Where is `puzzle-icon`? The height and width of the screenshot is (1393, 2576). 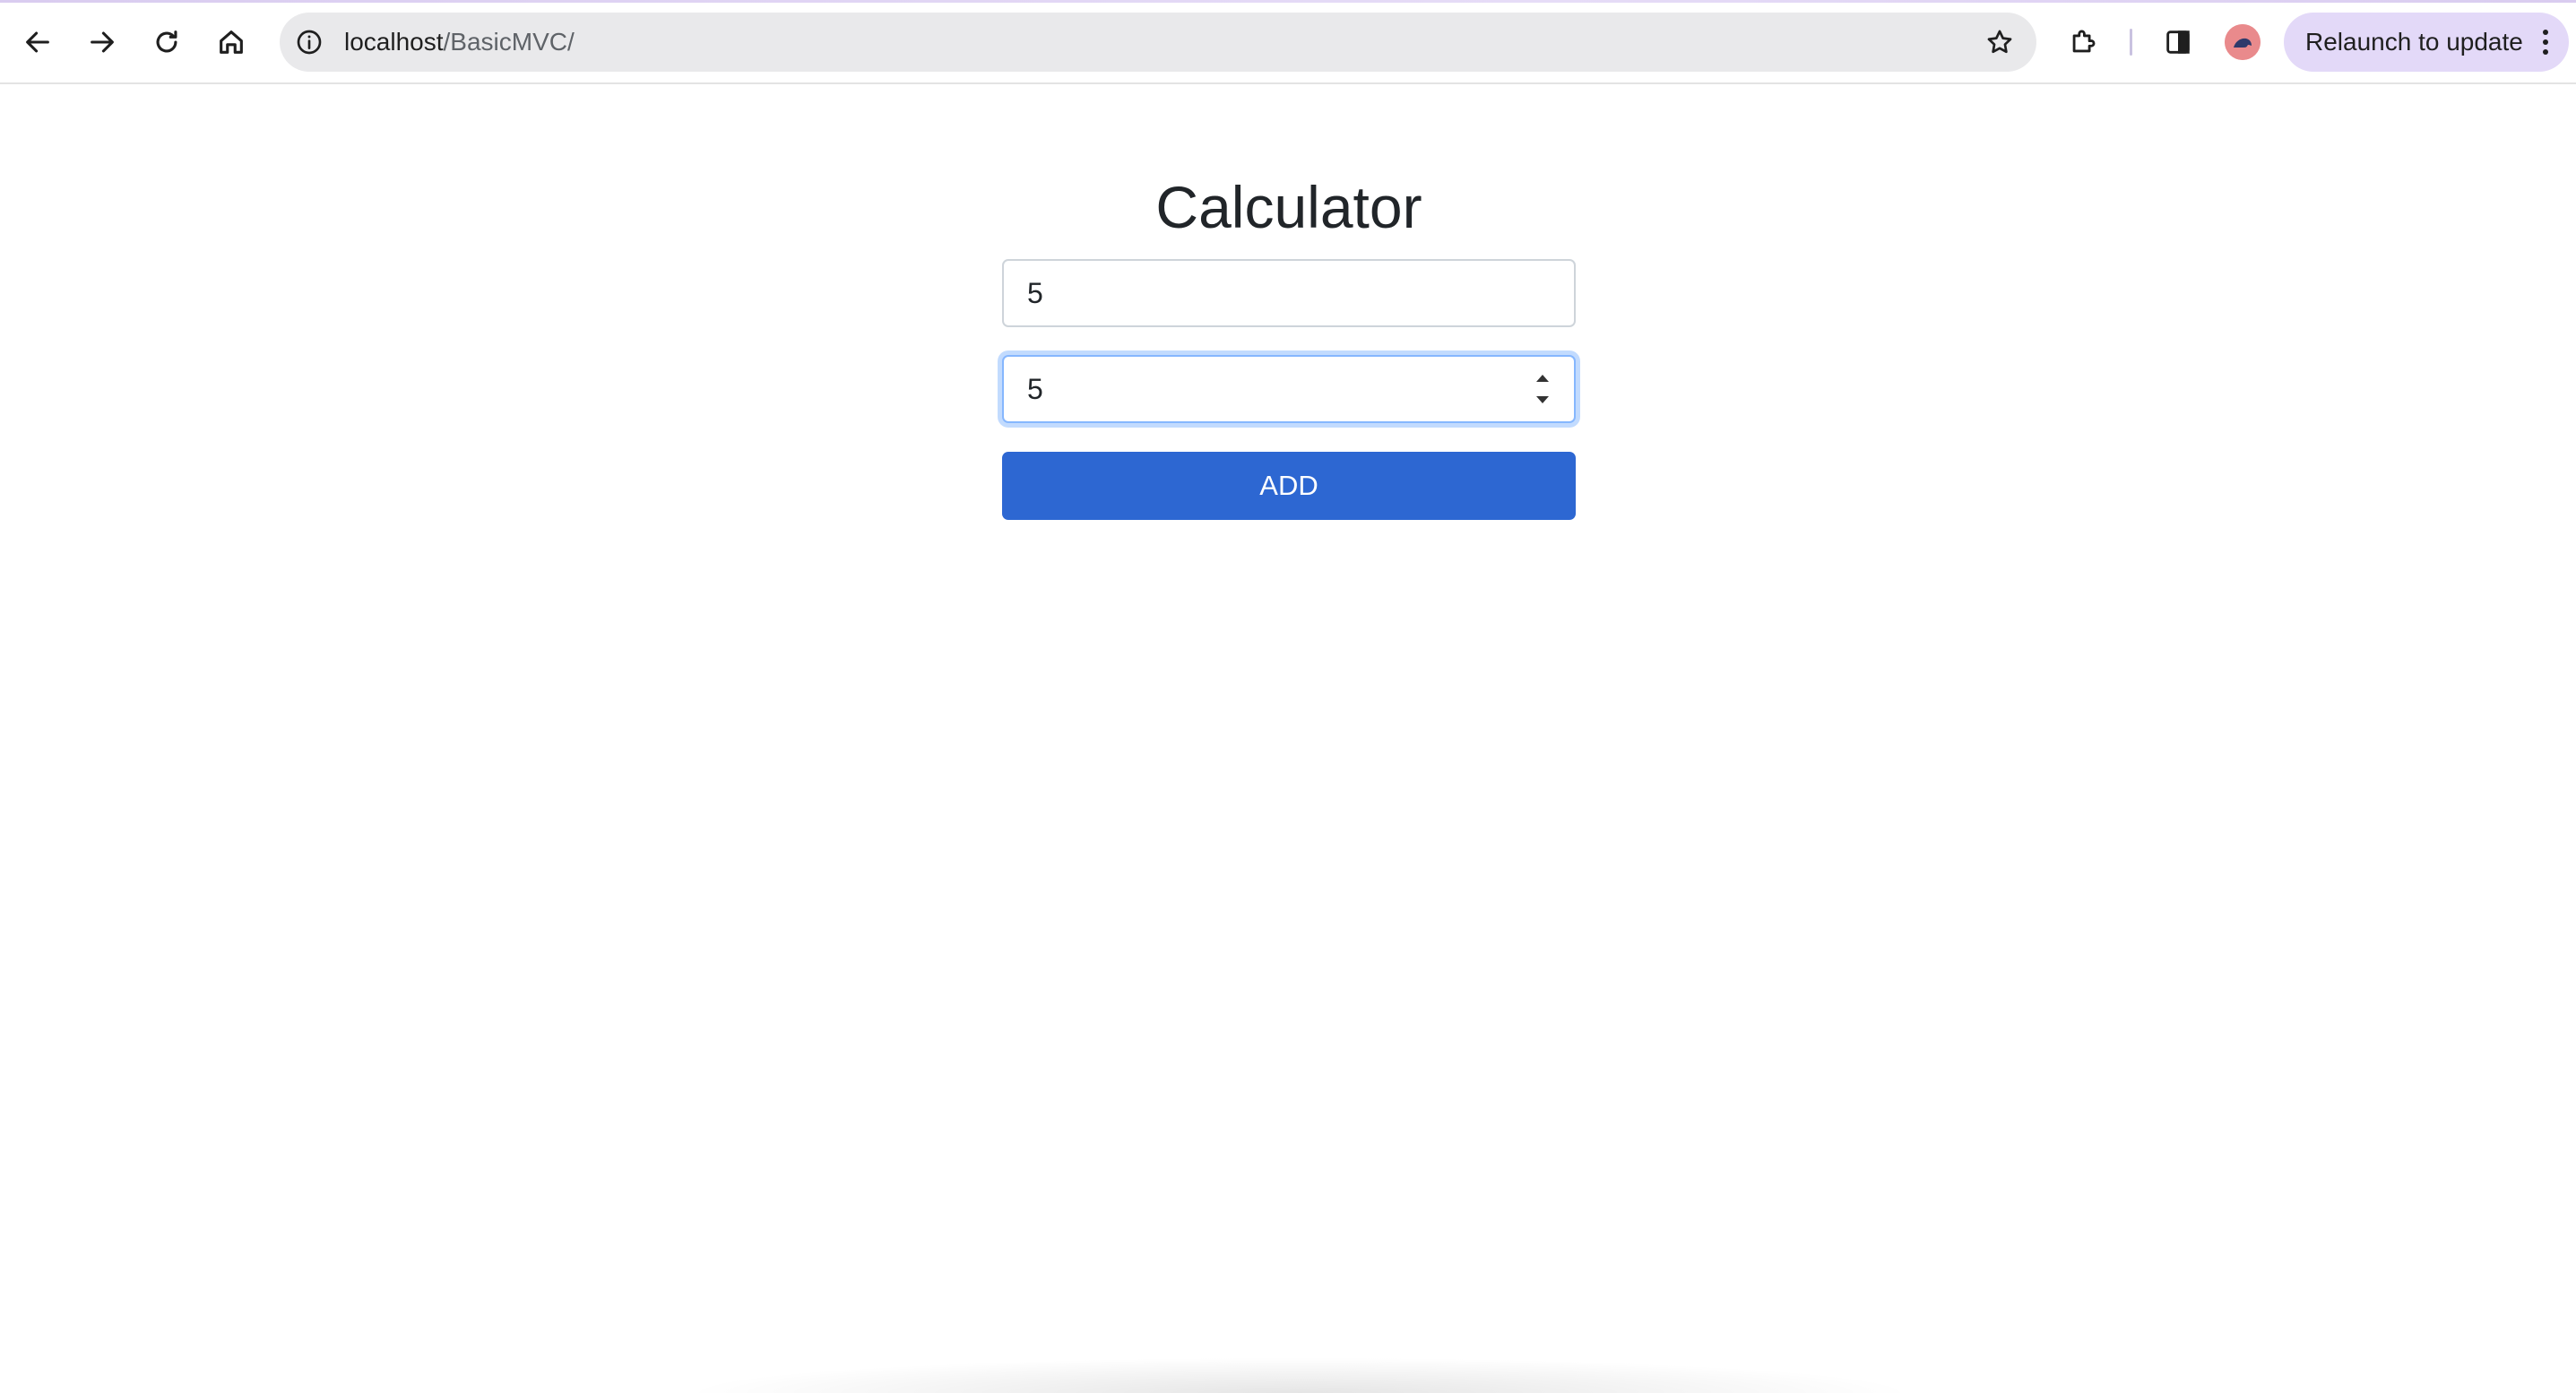
puzzle-icon is located at coordinates (2084, 41).